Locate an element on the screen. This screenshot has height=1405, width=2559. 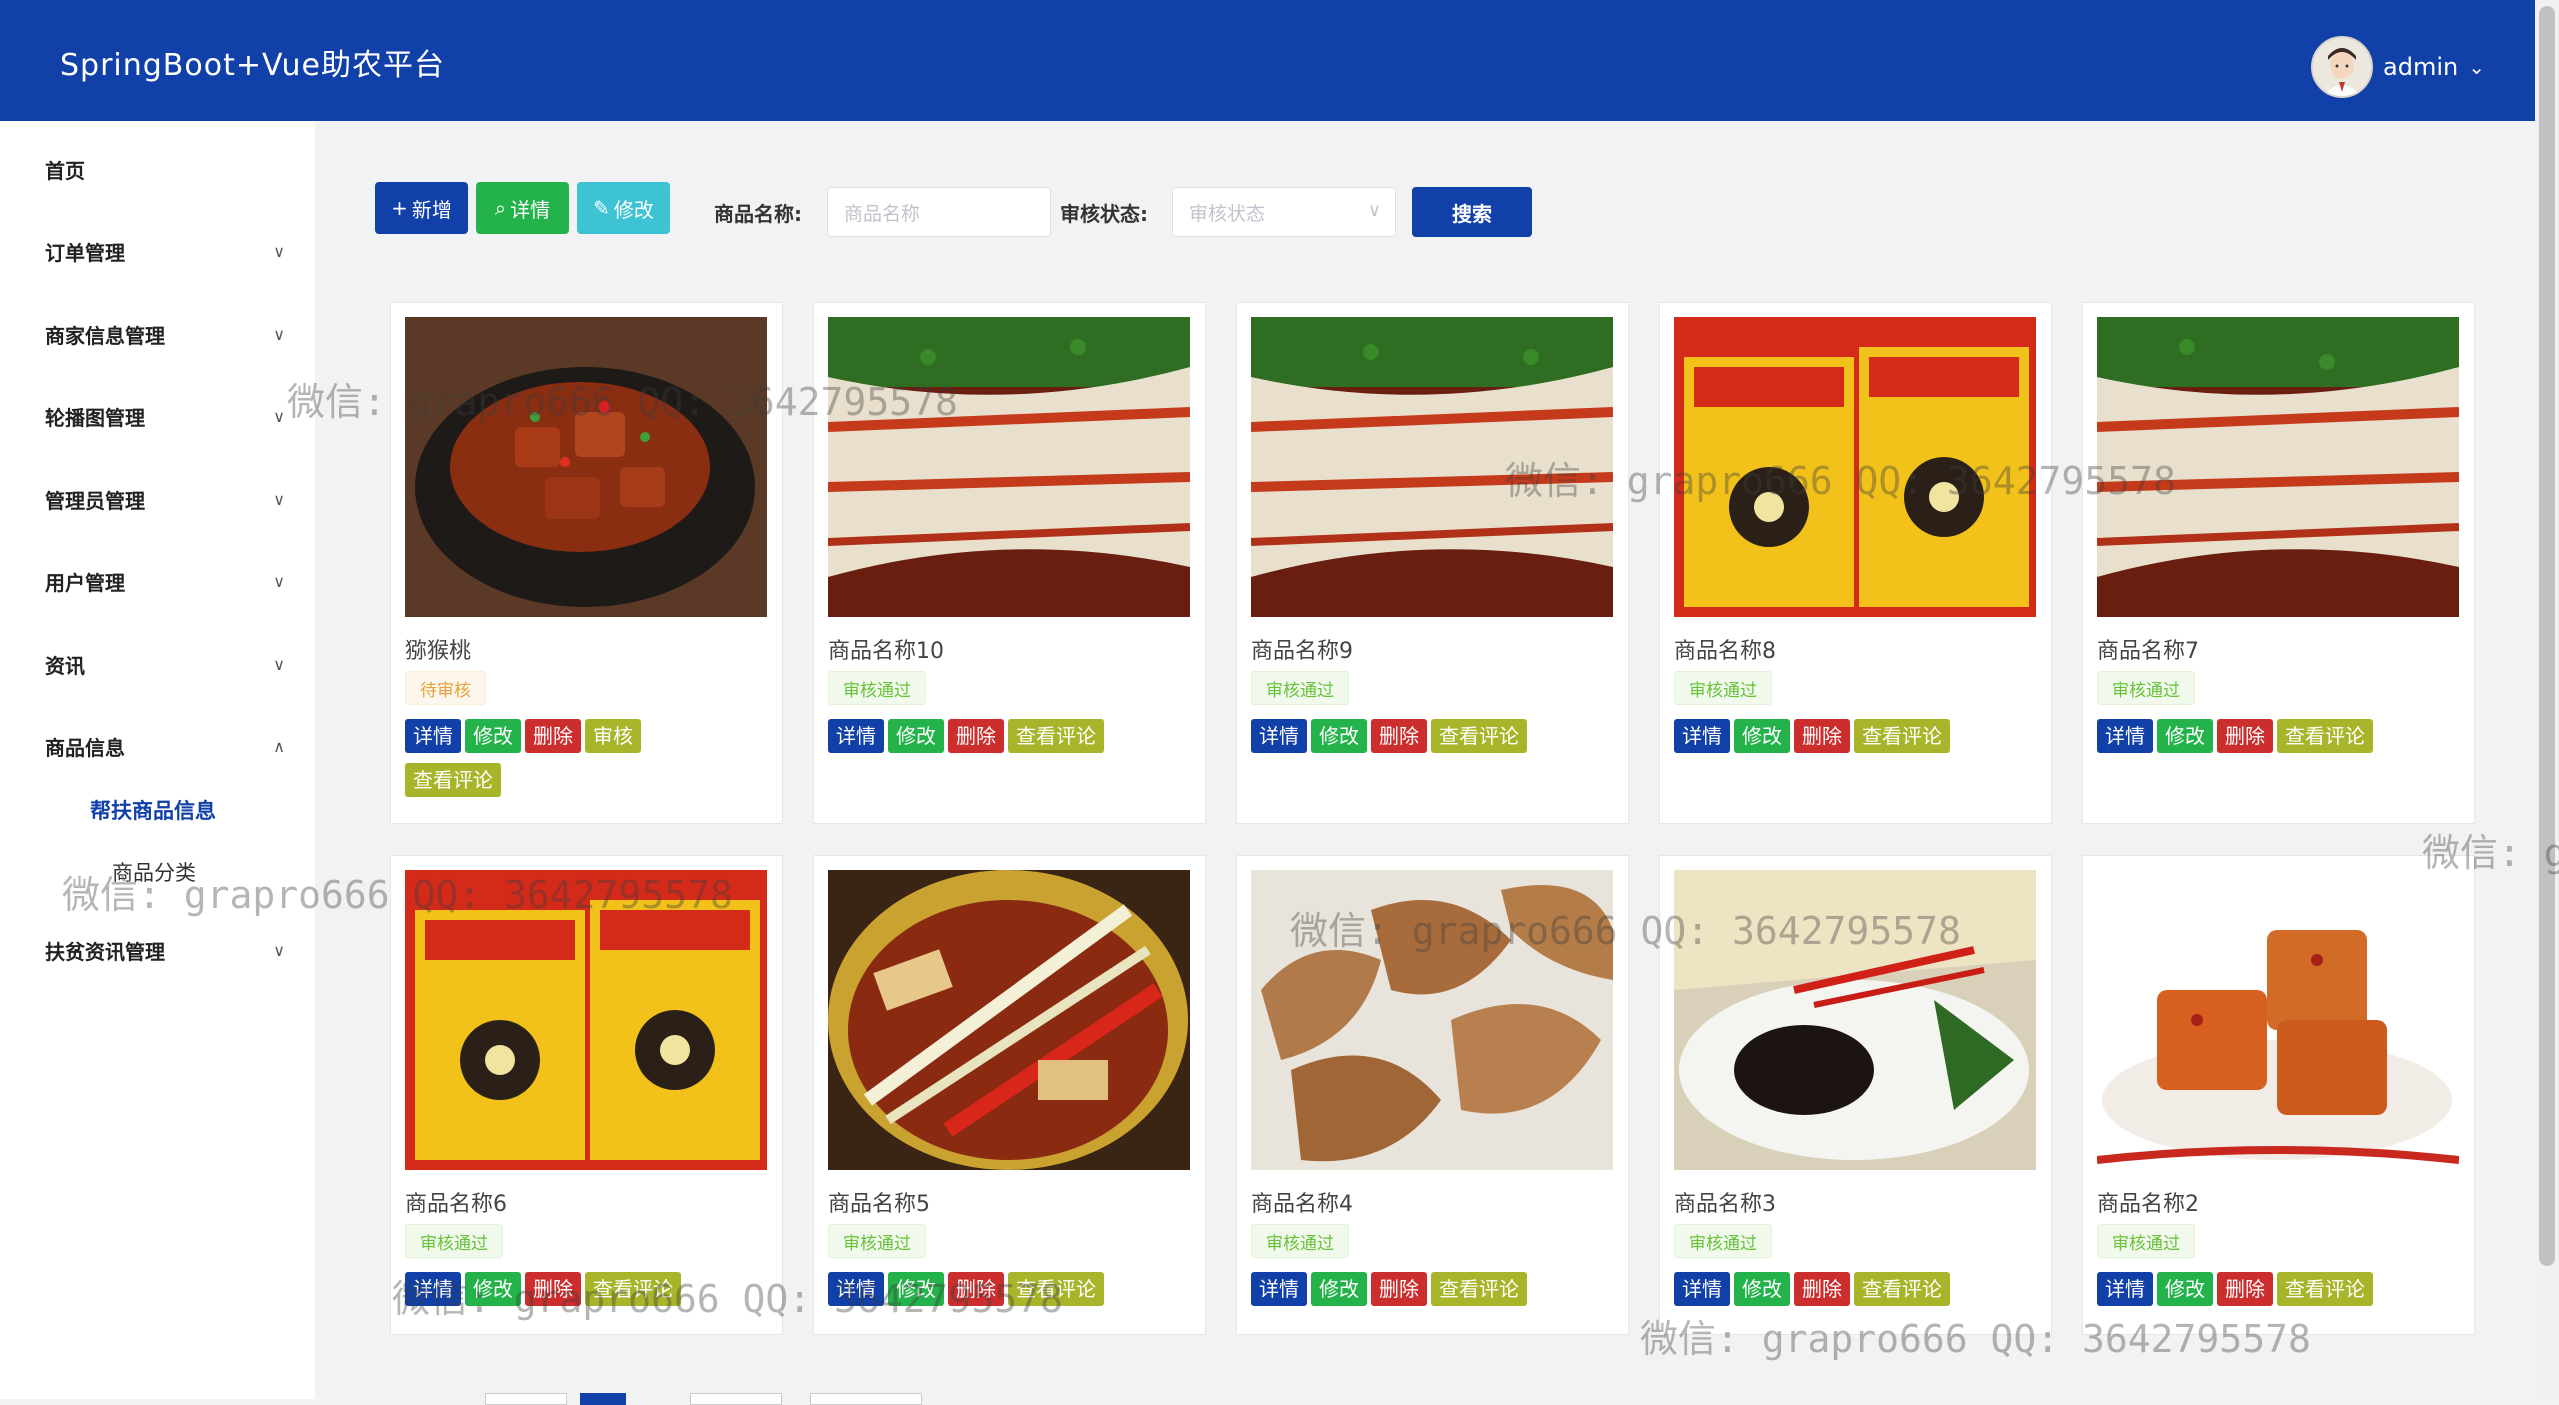
sidebar-item-label: 轮播图管理 is located at coordinates (95, 417).